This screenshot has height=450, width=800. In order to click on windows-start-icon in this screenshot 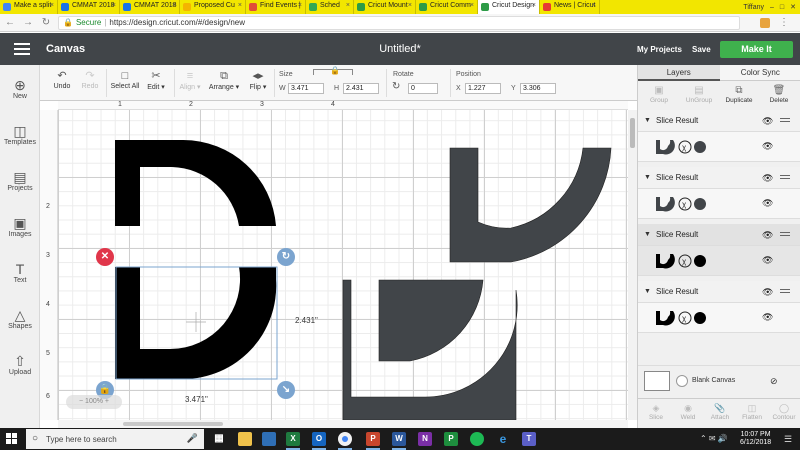, I will do `click(12, 439)`.